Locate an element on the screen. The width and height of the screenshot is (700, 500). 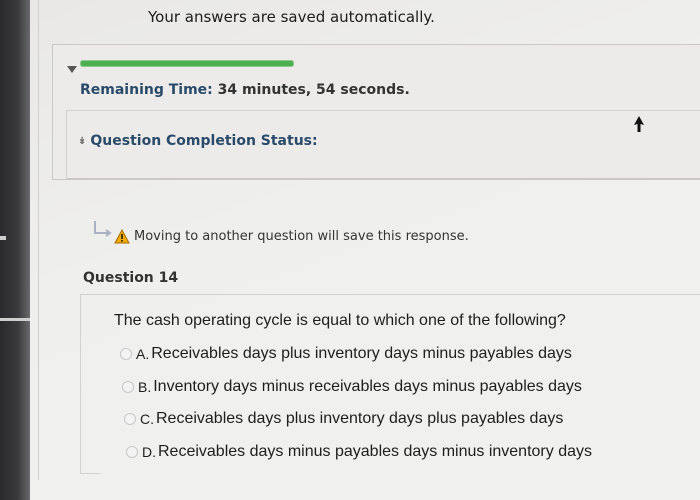
autosave-notice: Your answers are saved automatically. is located at coordinates (291, 17).